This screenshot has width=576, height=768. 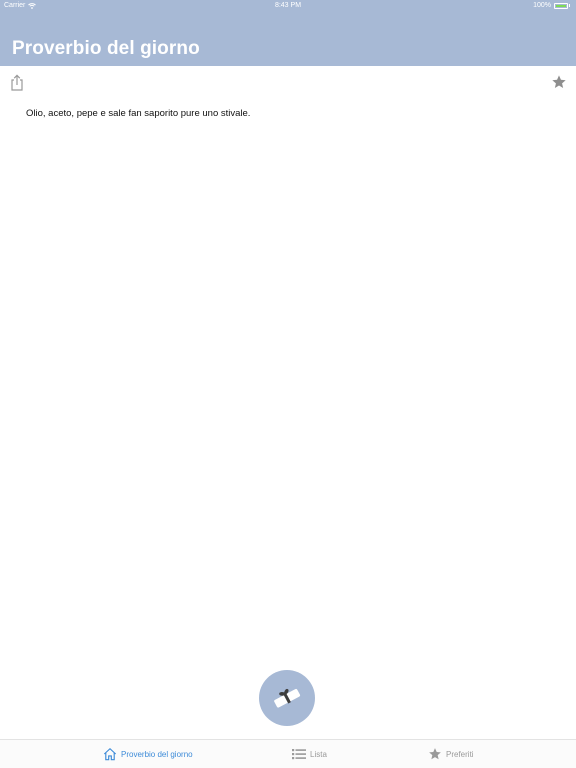 What do you see at coordinates (110, 754) in the screenshot?
I see `home-icon` at bounding box center [110, 754].